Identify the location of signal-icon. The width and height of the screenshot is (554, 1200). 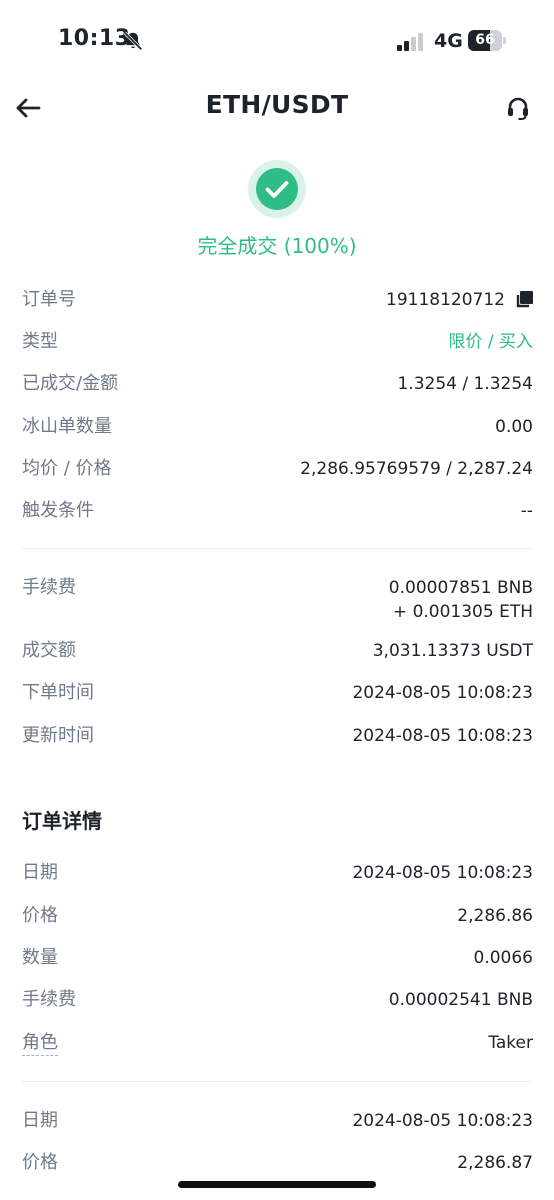
(410, 42).